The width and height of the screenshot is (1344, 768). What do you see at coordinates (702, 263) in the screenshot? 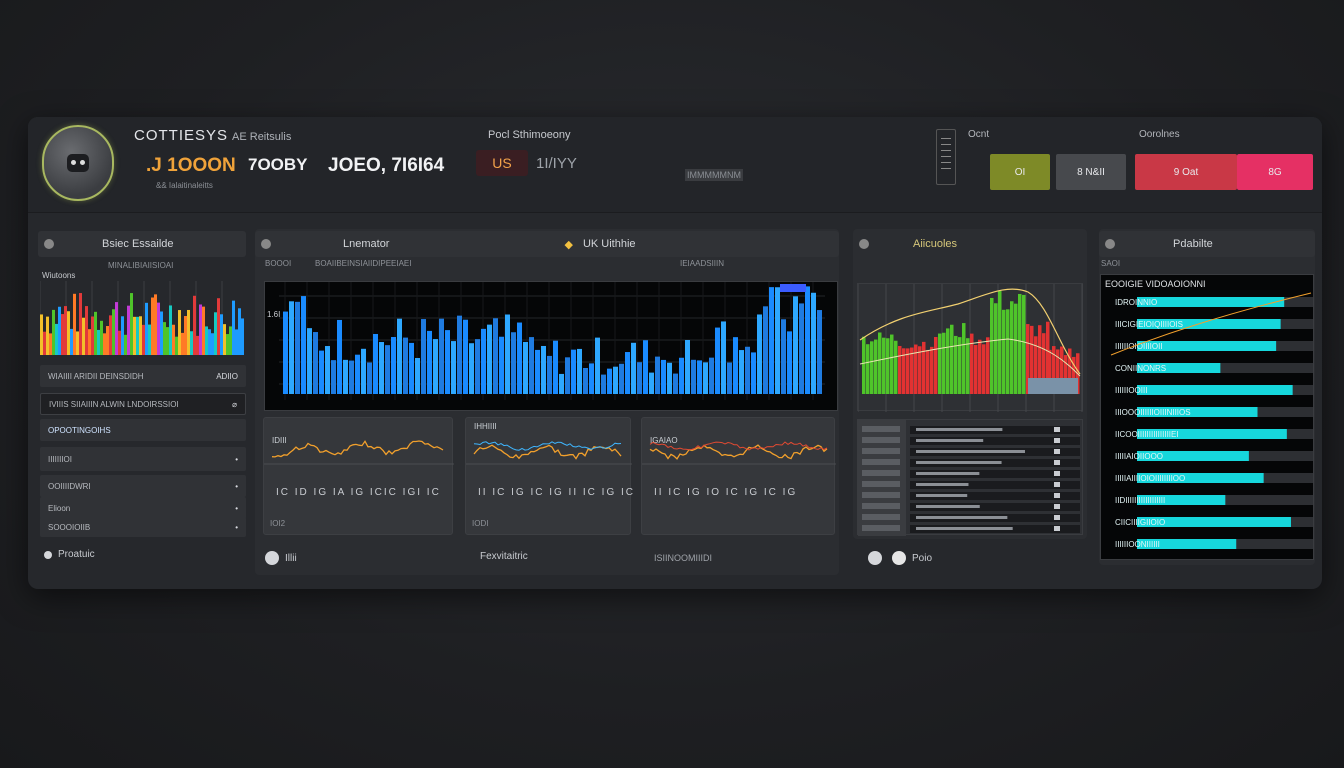
I see `main-sub-right: IEIAADSIIIN` at bounding box center [702, 263].